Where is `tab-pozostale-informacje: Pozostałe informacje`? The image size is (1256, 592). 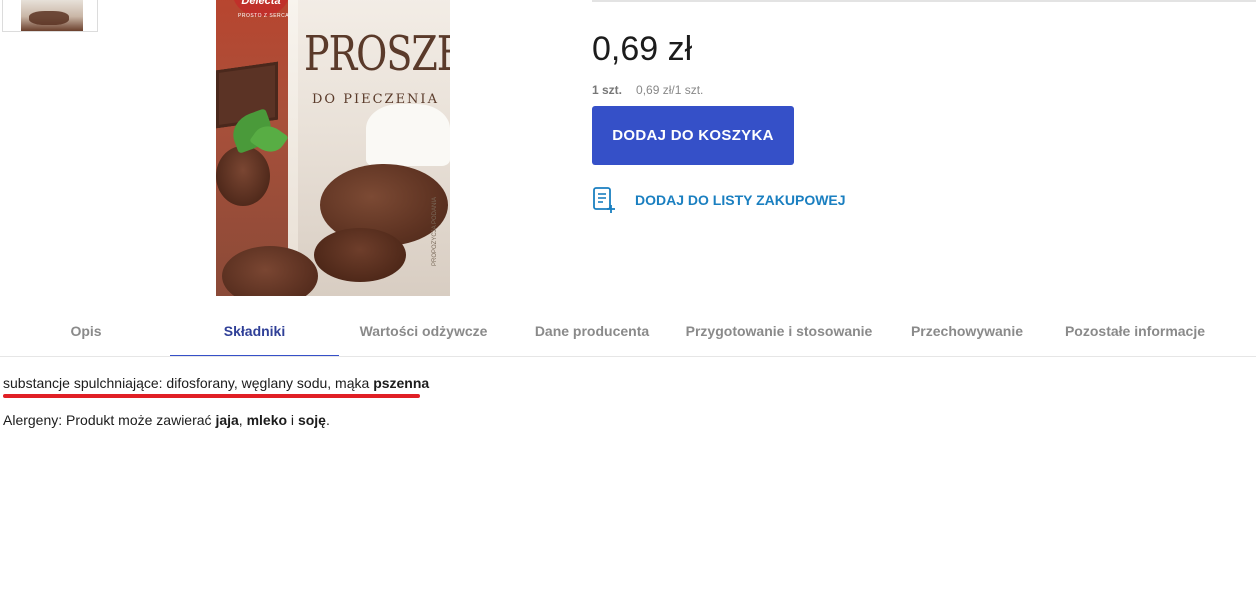
tab-pozostale-informacje: Pozostałe informacje is located at coordinates (1135, 335).